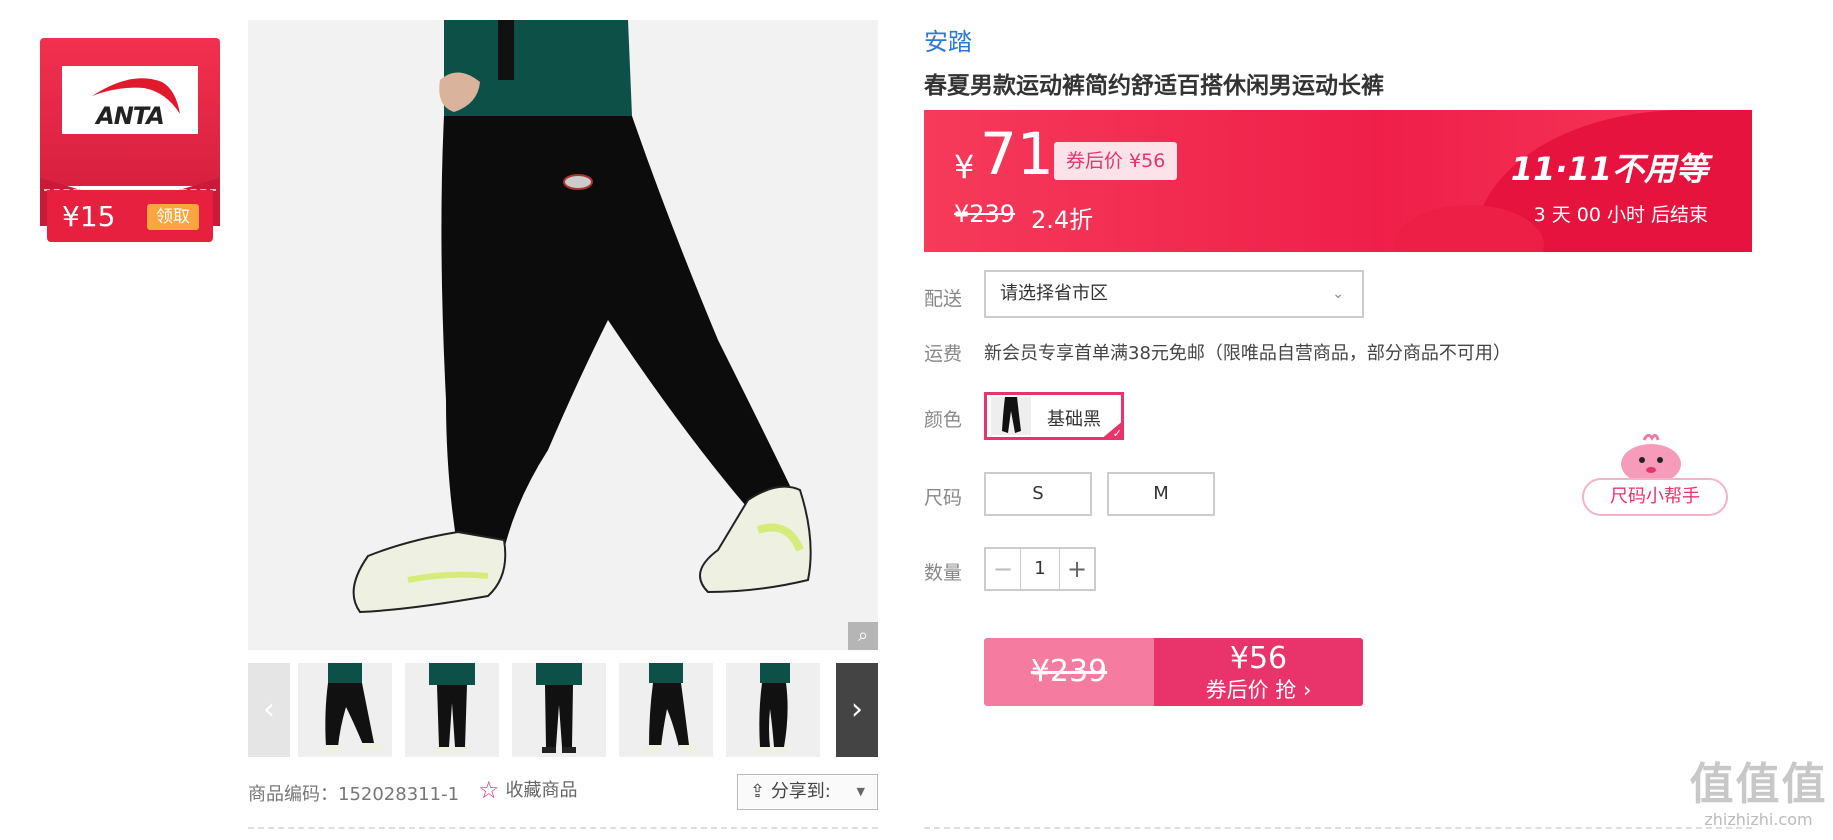  I want to click on product-sku: 商品编码：152028311-1, so click(354, 794).